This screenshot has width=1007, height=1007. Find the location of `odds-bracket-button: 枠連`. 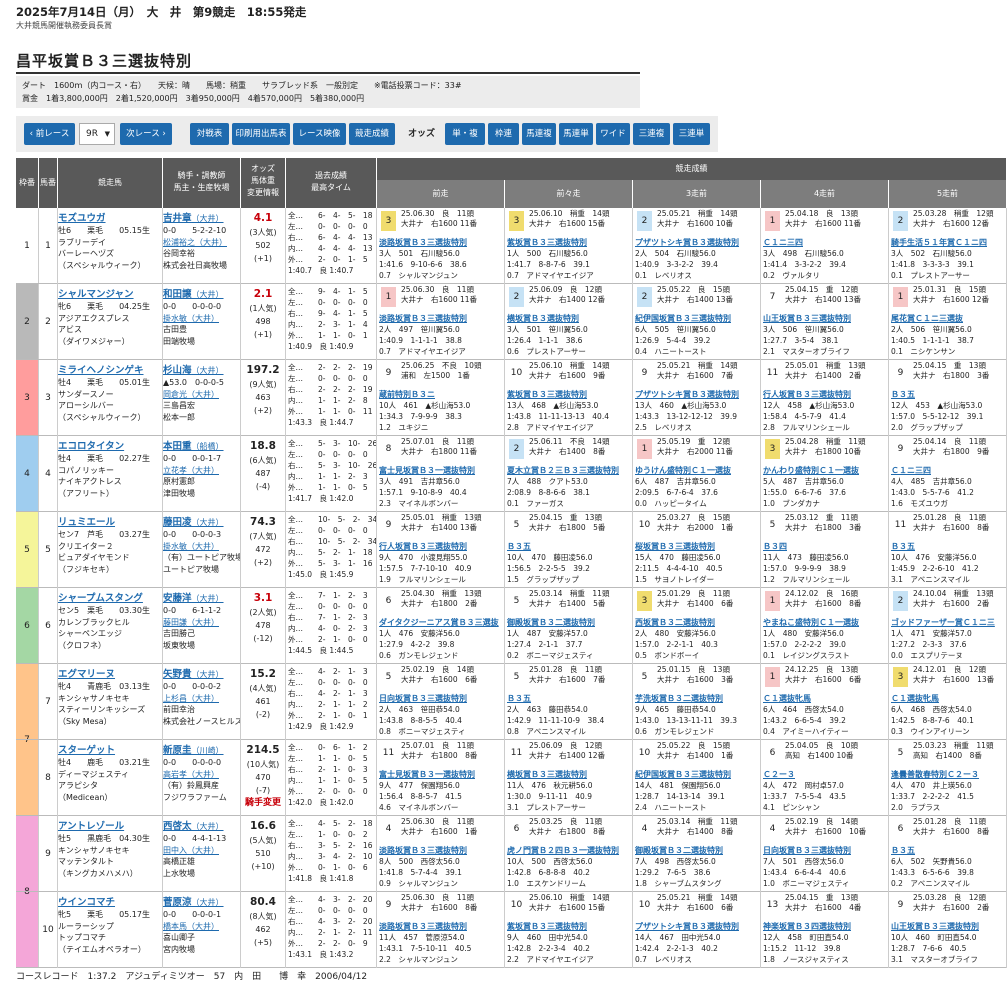

odds-bracket-button: 枠連 is located at coordinates (503, 134).